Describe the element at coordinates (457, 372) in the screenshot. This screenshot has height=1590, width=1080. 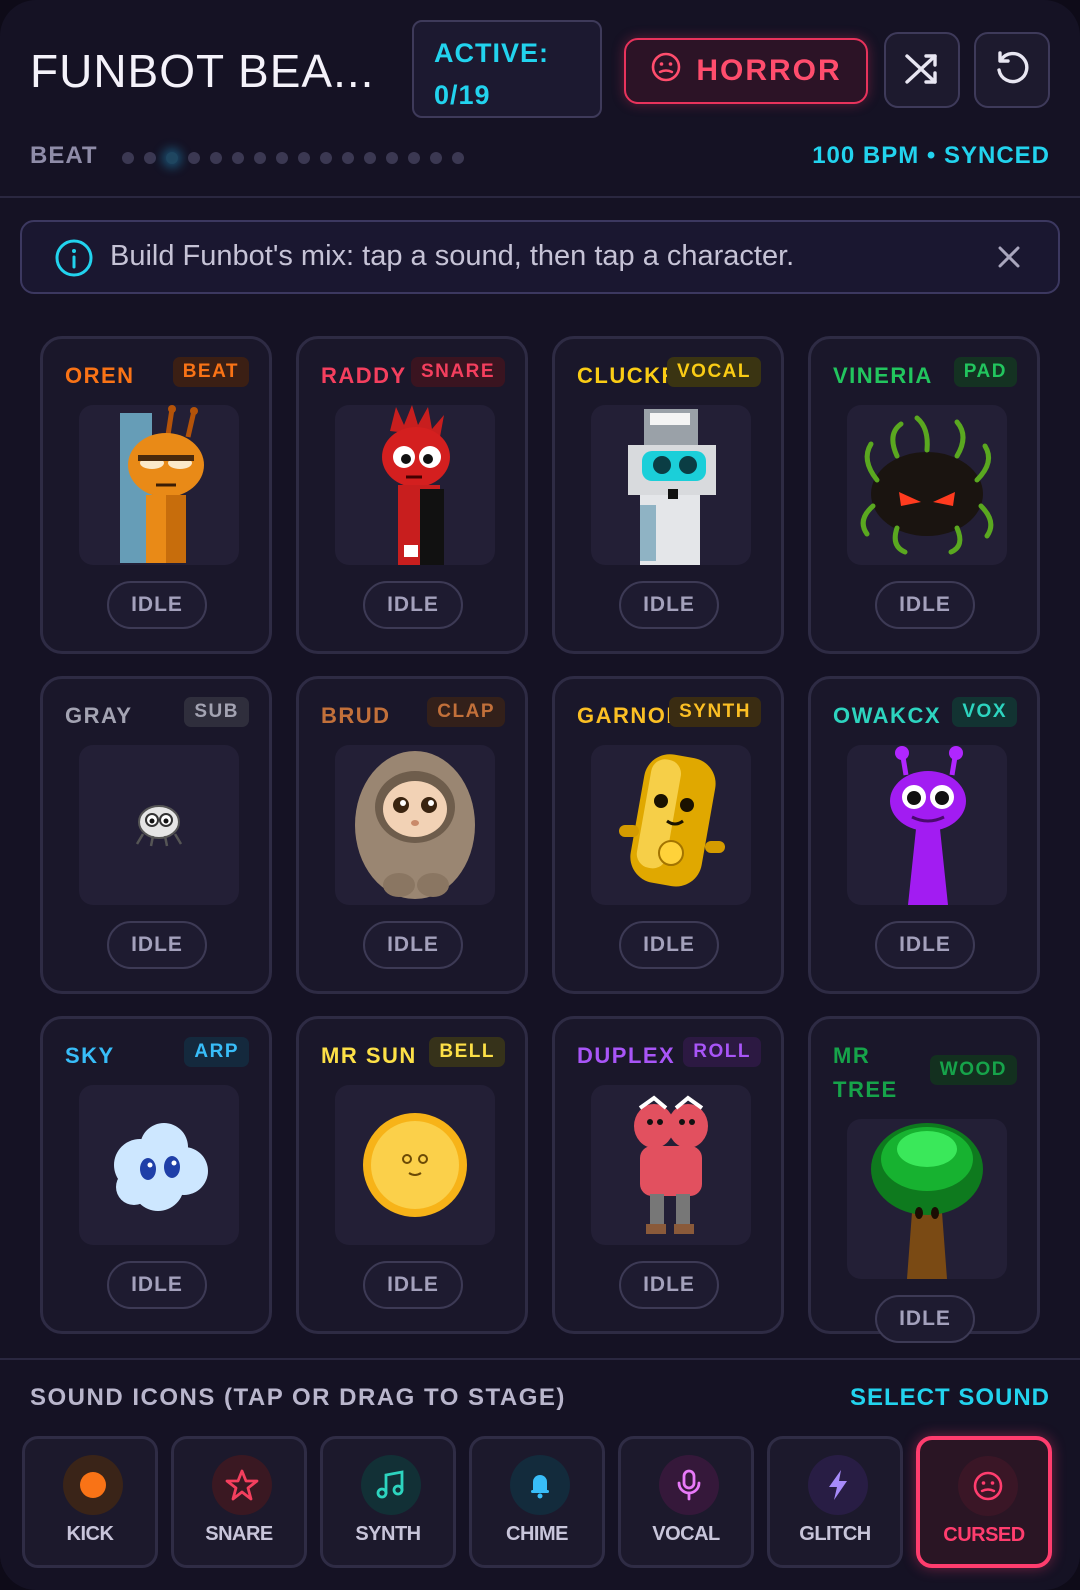
I see `sound-tag: SNARE` at that location.